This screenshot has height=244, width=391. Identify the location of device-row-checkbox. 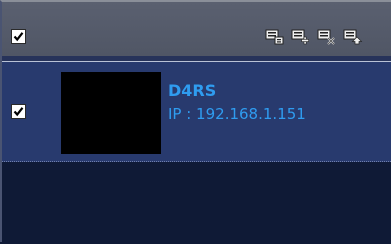
(18, 111).